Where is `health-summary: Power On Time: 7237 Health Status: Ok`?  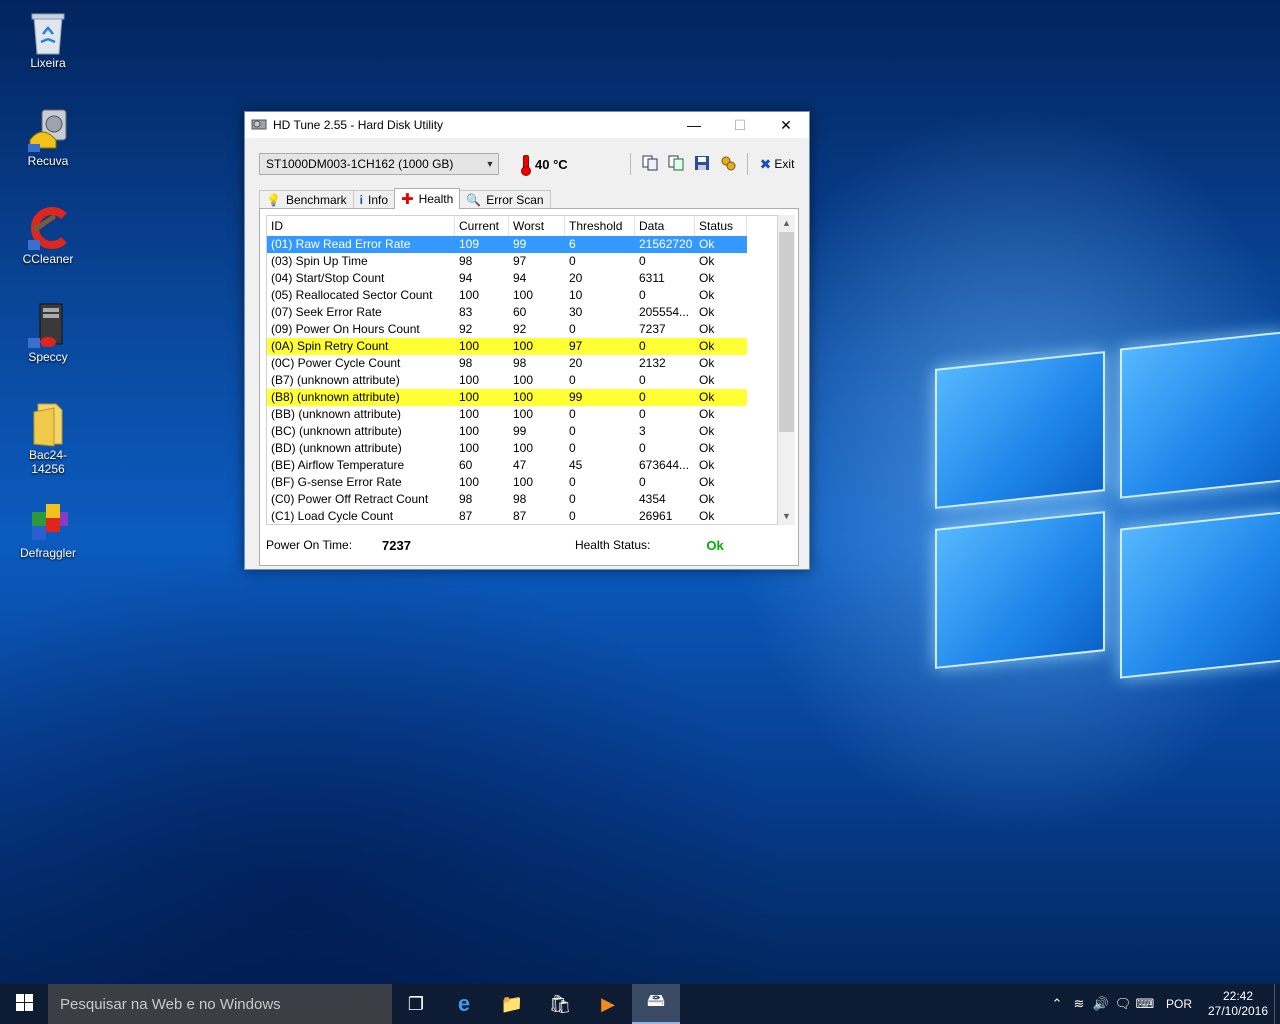 health-summary: Power On Time: 7237 Health Status: Ok is located at coordinates (531, 545).